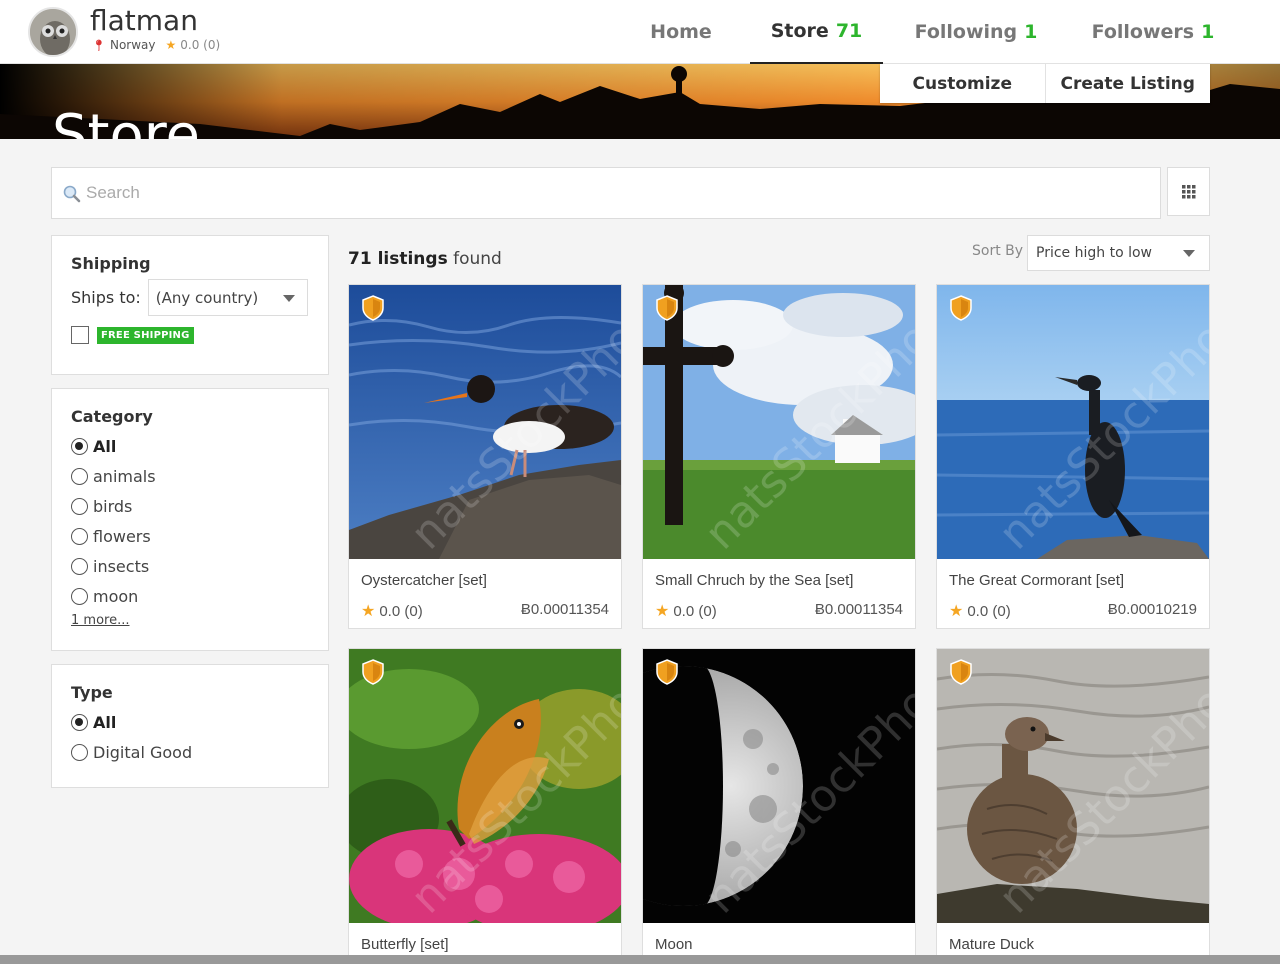 Image resolution: width=1280 pixels, height=964 pixels. I want to click on category-option-animals: animals, so click(113, 476).